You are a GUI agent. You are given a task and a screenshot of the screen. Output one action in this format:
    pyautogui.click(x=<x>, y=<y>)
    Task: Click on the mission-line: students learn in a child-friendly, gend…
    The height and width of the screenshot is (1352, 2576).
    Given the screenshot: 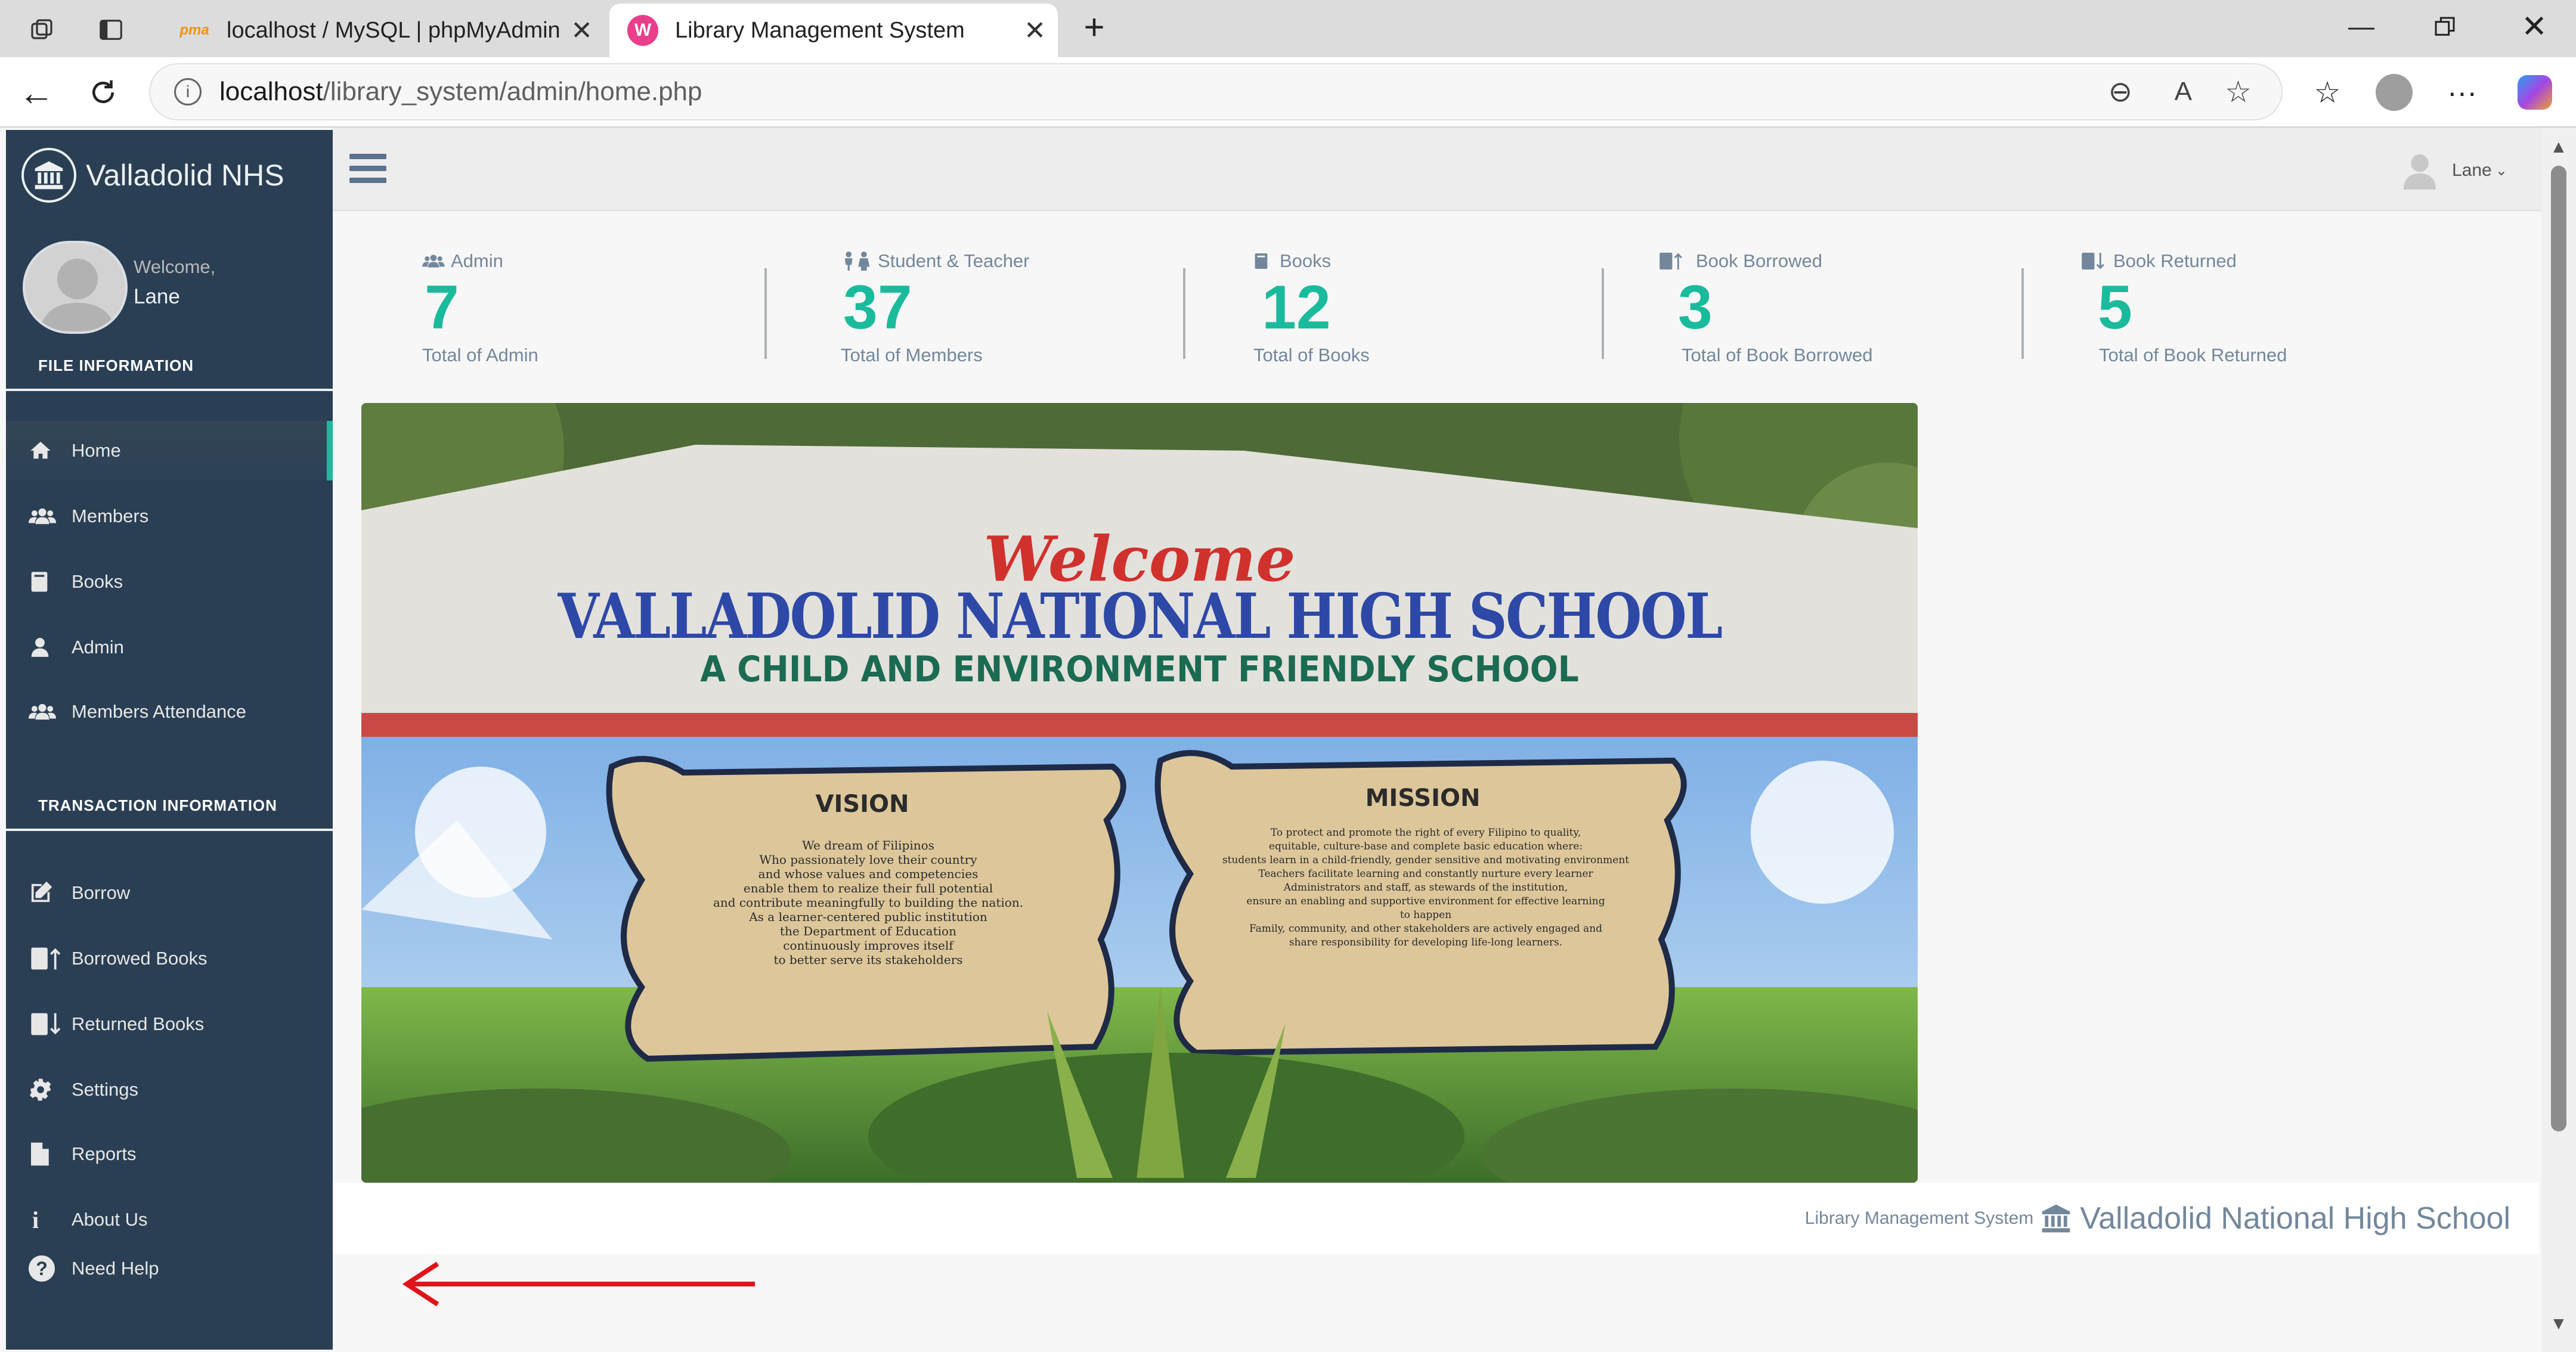 What is the action you would take?
    pyautogui.click(x=1426, y=860)
    